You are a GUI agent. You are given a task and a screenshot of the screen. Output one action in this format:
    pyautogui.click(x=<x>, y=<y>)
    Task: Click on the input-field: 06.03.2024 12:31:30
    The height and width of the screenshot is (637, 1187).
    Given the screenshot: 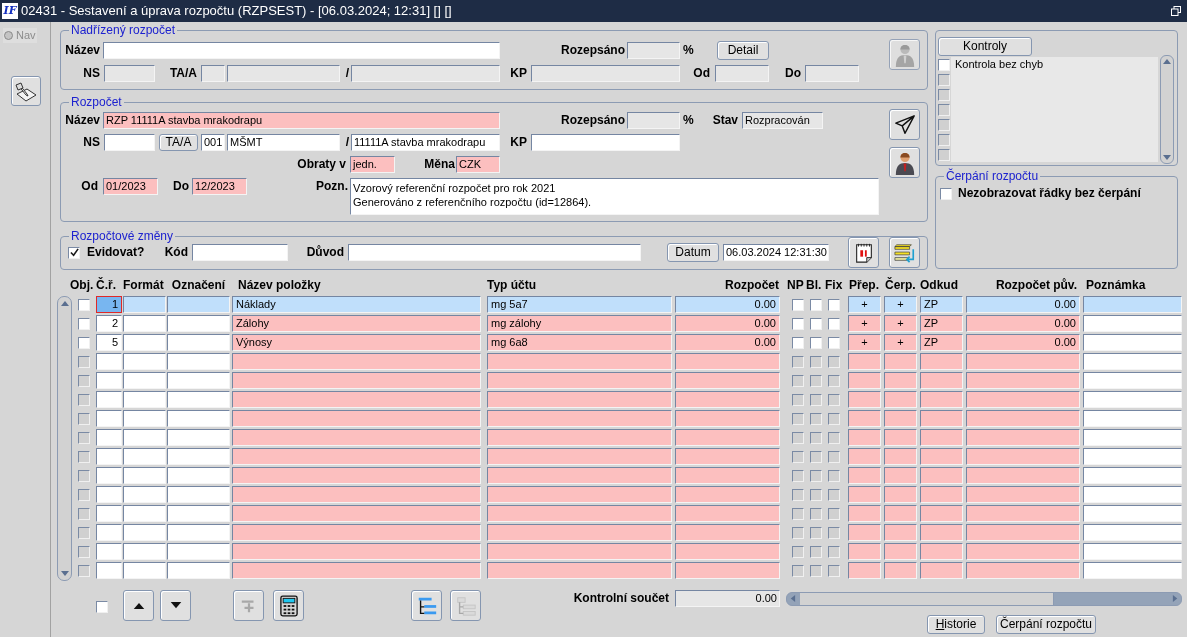 What is the action you would take?
    pyautogui.click(x=776, y=252)
    